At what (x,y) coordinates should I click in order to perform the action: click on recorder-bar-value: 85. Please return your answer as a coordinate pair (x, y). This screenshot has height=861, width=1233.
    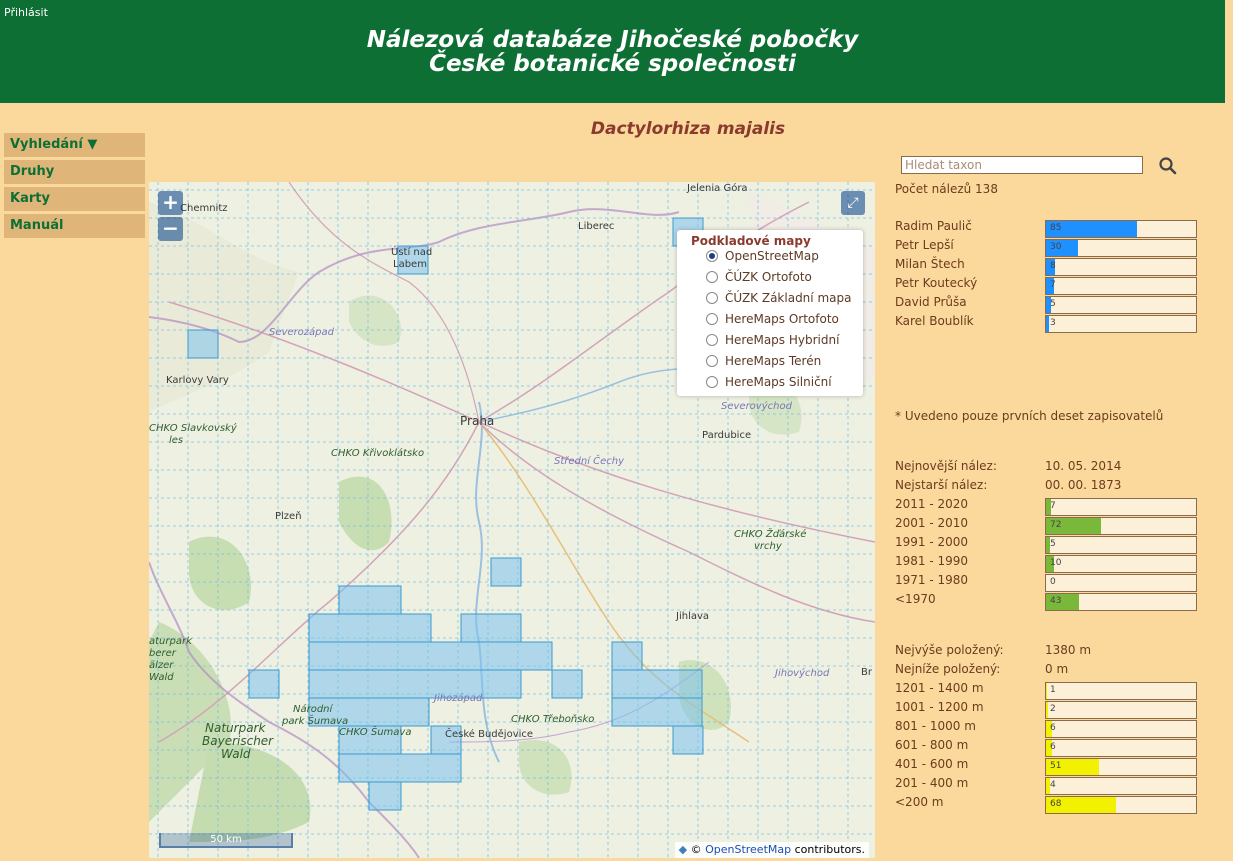
    Looking at the image, I should click on (1056, 228).